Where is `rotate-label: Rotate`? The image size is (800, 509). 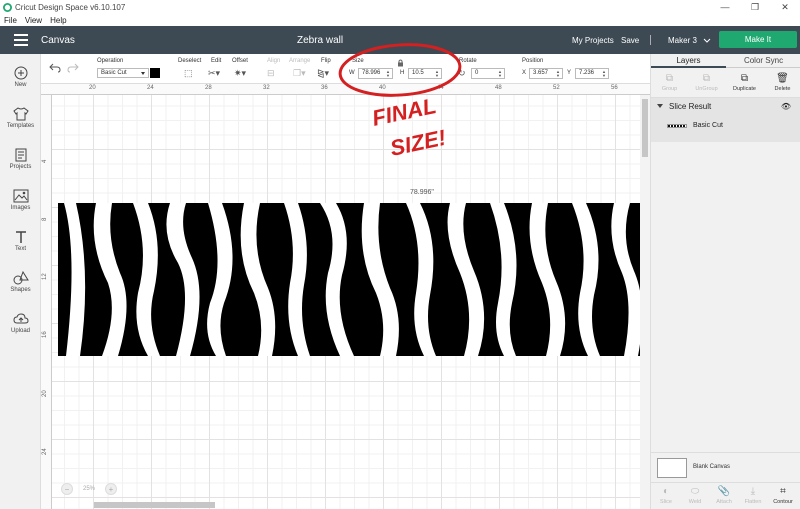
rotate-label: Rotate is located at coordinates (468, 61).